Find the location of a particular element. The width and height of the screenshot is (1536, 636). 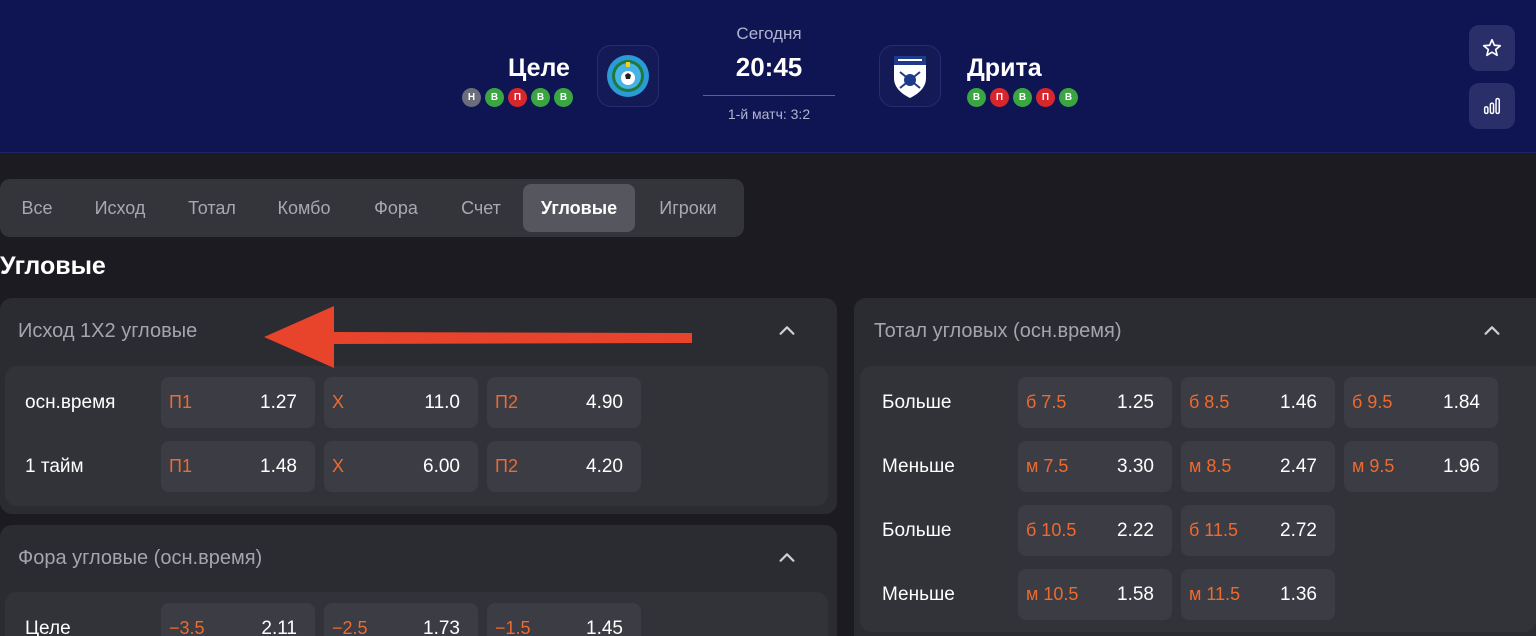

odd-key: −2.5 is located at coordinates (350, 627).